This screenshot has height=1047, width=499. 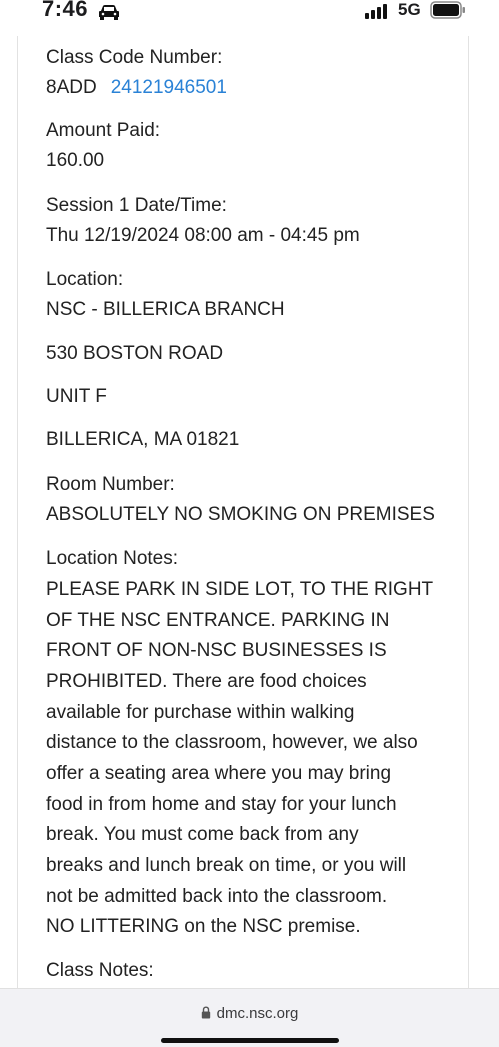 I want to click on amount-paid-value: 160.00, so click(x=75, y=160).